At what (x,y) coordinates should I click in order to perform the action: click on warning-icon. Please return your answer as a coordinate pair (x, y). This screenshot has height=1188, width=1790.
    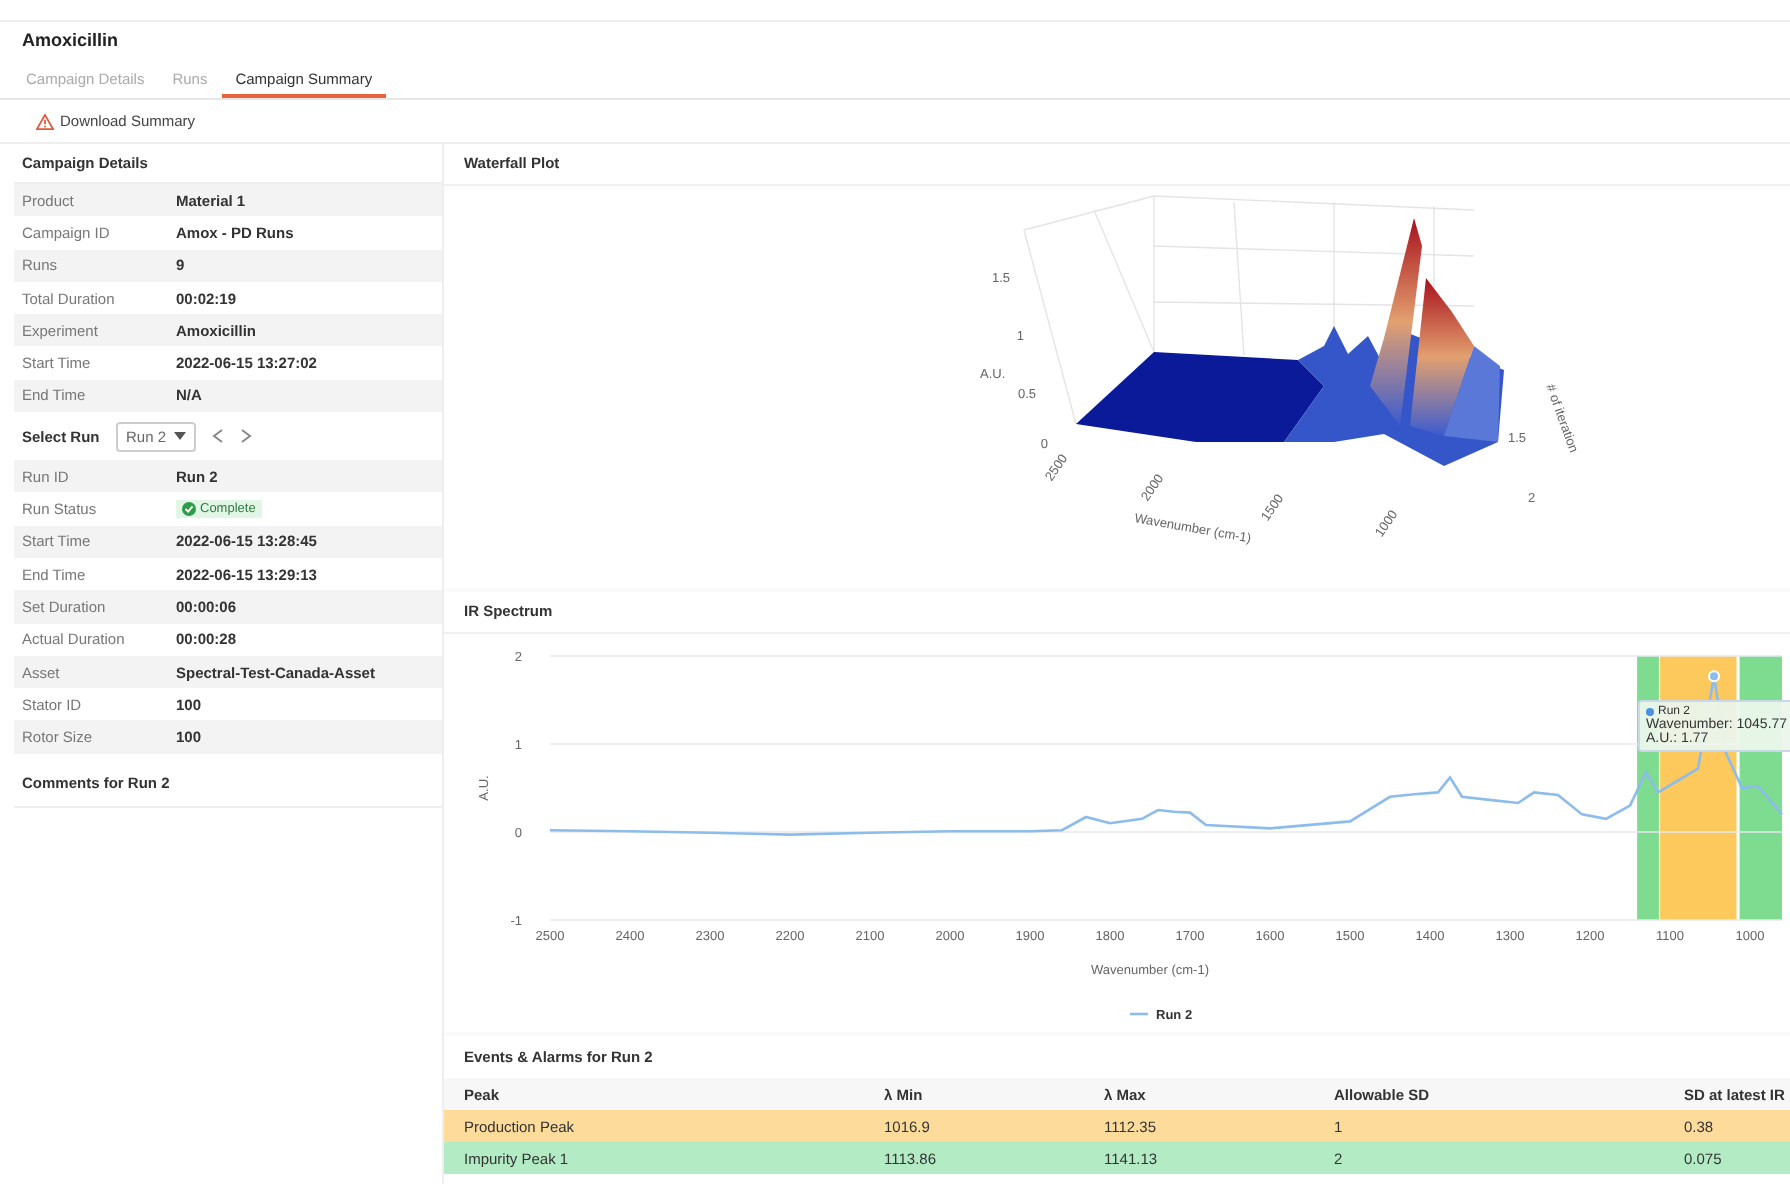
    Looking at the image, I should click on (45, 121).